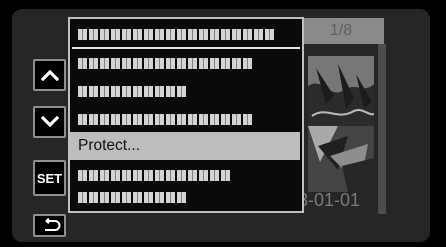  I want to click on set-button: SET, so click(49, 178).